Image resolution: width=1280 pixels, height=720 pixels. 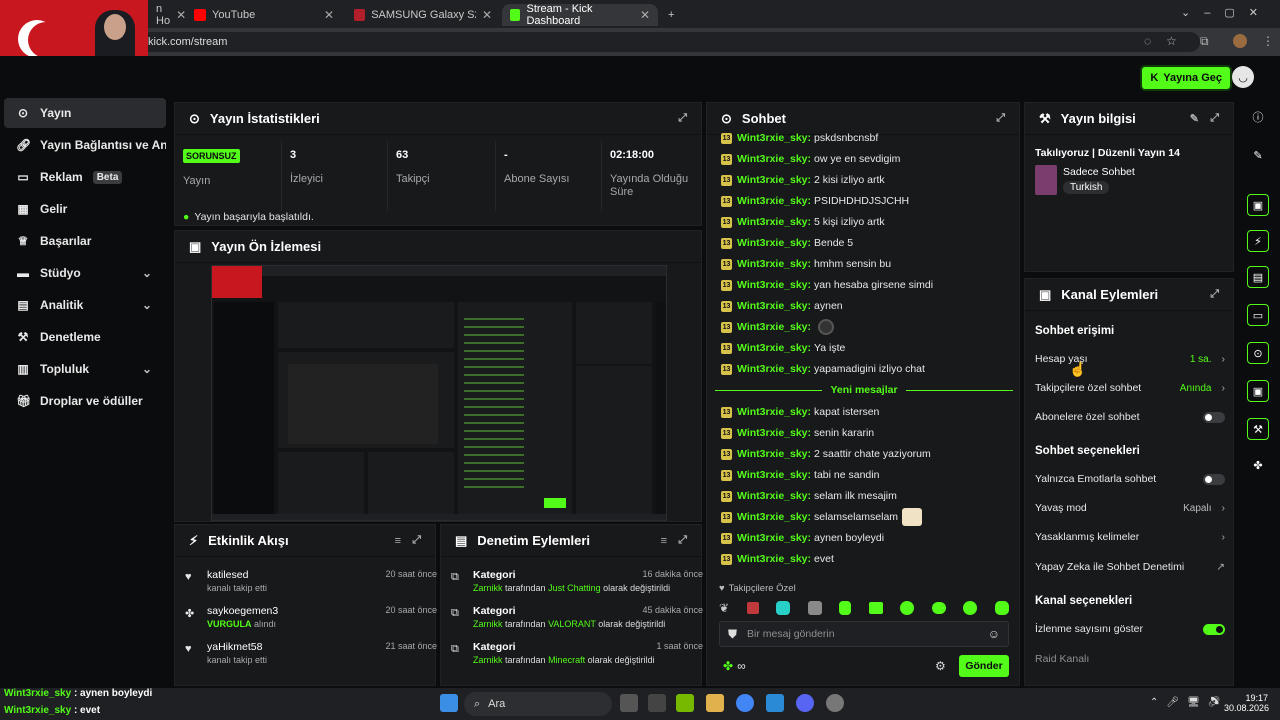 What do you see at coordinates (146, 305) in the screenshot?
I see `chevron-down-icon: ⌄` at bounding box center [146, 305].